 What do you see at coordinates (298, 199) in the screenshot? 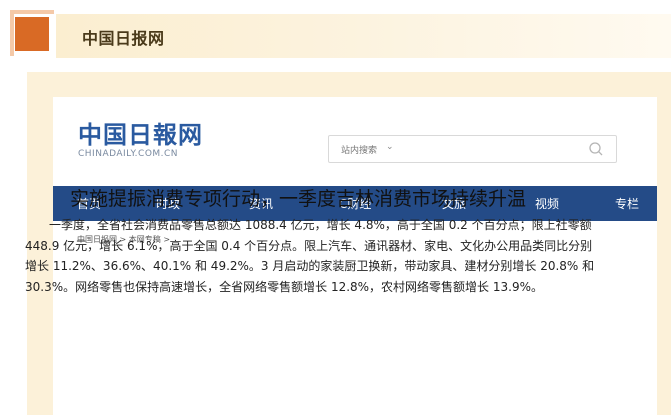
I see `article-title: 实施提振消费专项行动，一季度吉林消费市场持续升温` at bounding box center [298, 199].